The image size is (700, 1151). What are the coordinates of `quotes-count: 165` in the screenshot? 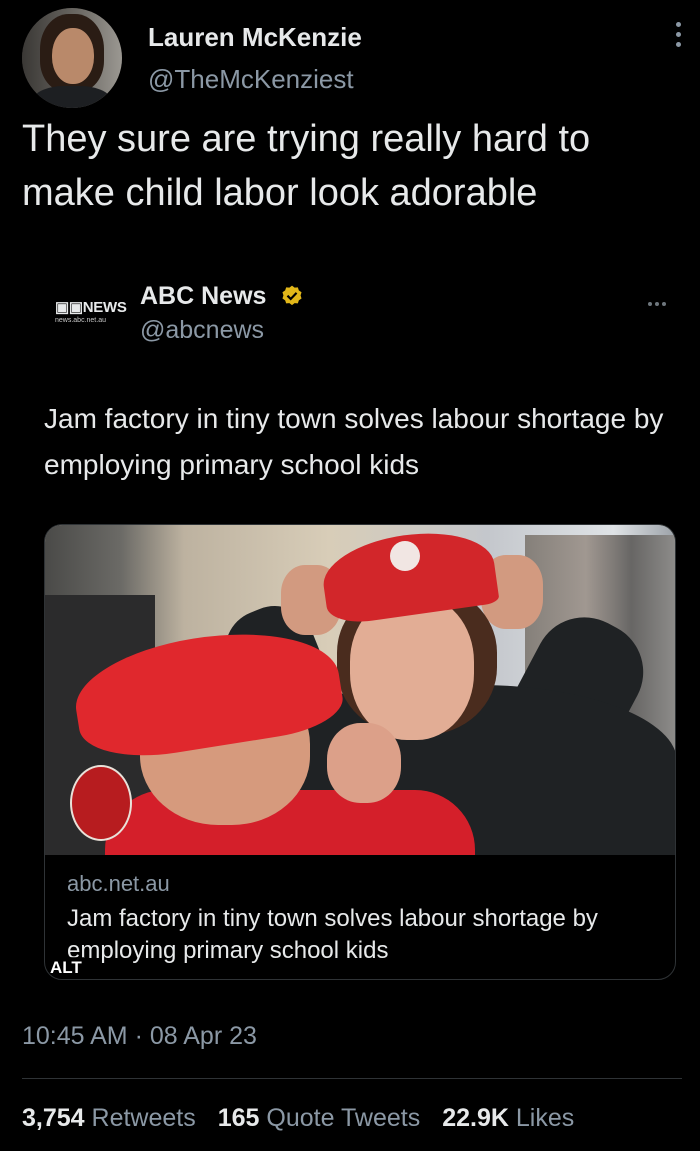 It's located at (238, 1118).